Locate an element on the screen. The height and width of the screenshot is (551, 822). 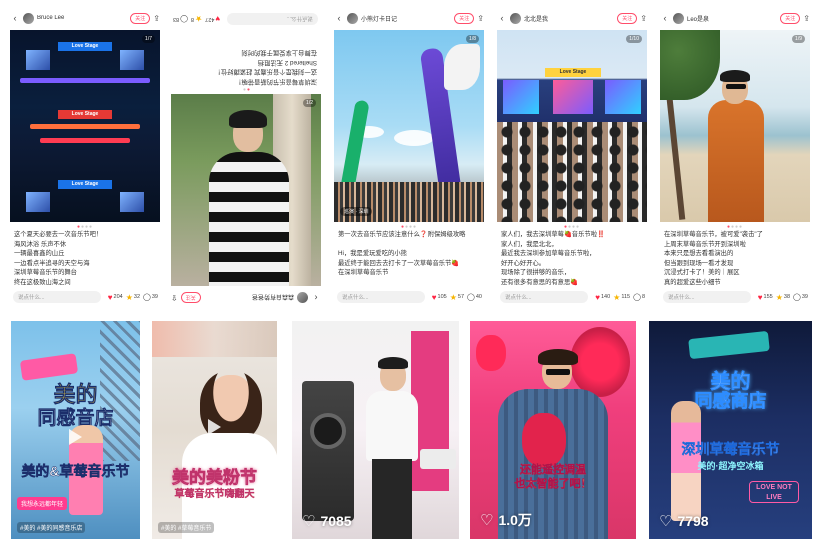
comment-button: ◯ 40 is located at coordinates (474, 297).